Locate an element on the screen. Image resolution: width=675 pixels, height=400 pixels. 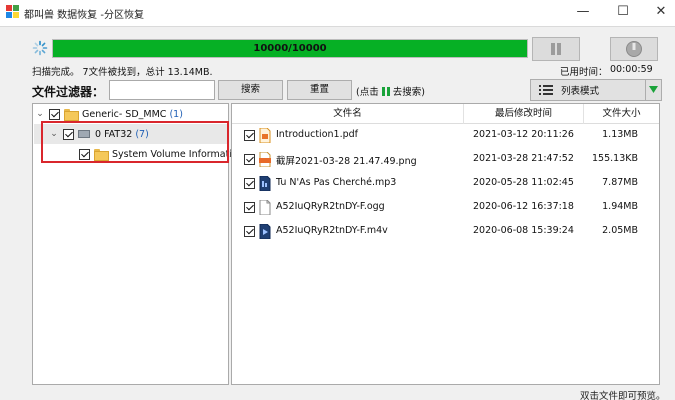
scan-progress-bar: 10000/10000 is located at coordinates (290, 48).